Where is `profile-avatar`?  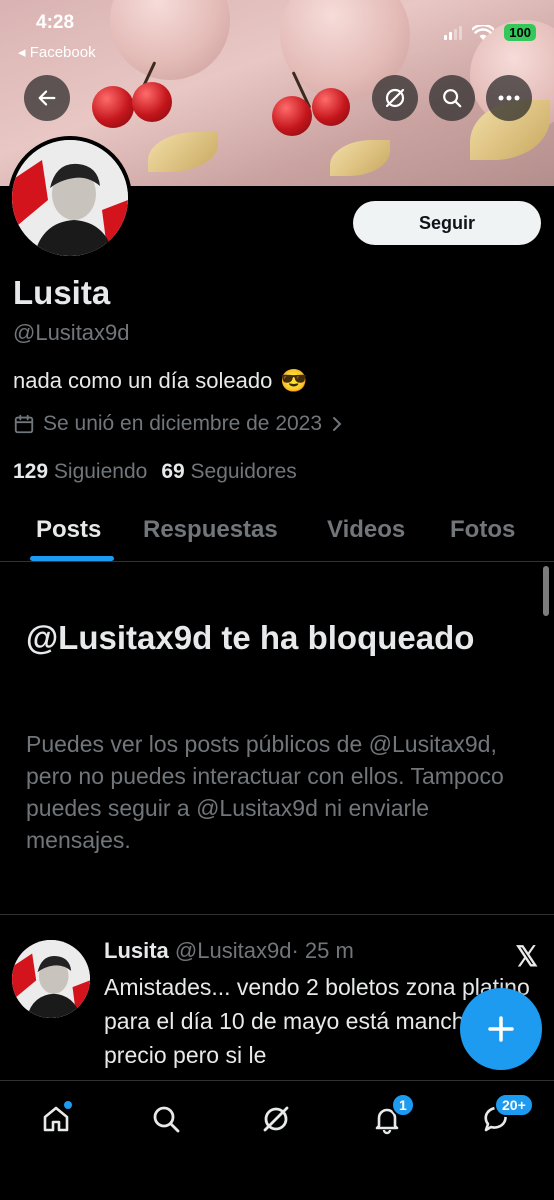 profile-avatar is located at coordinates (70, 198).